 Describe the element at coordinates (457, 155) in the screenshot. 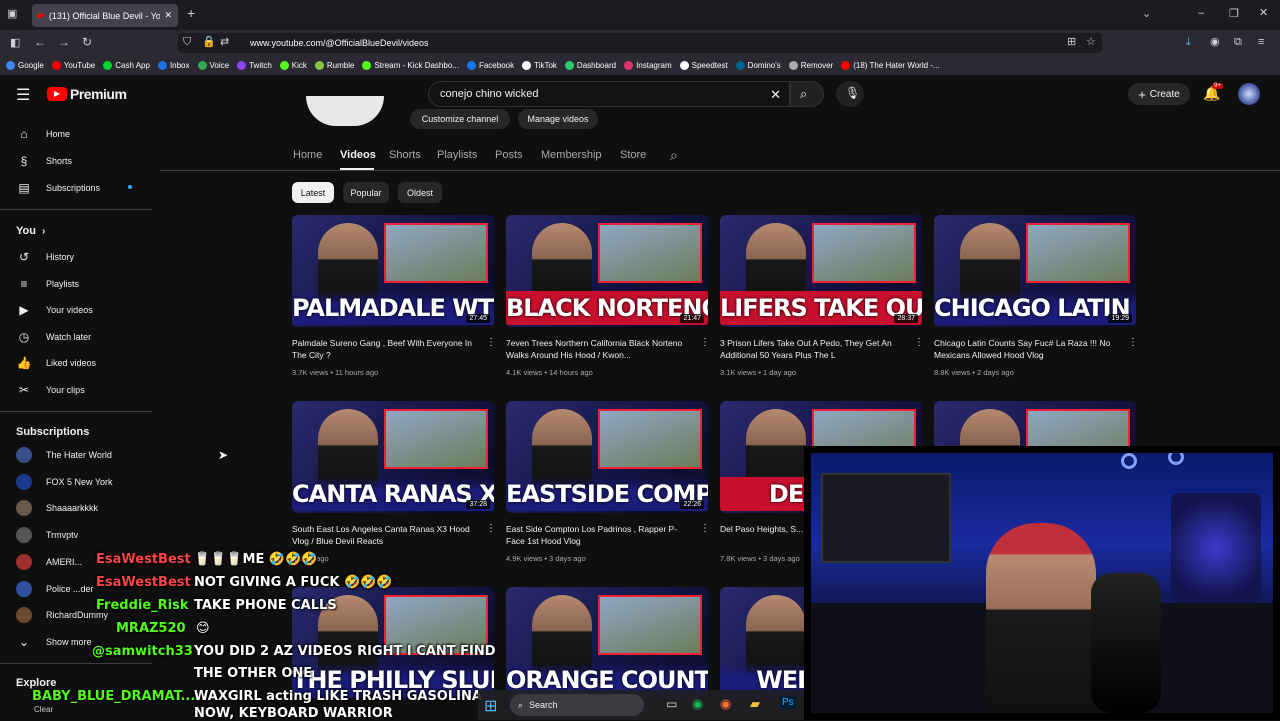

I see `tab-playlists: Playlists` at that location.